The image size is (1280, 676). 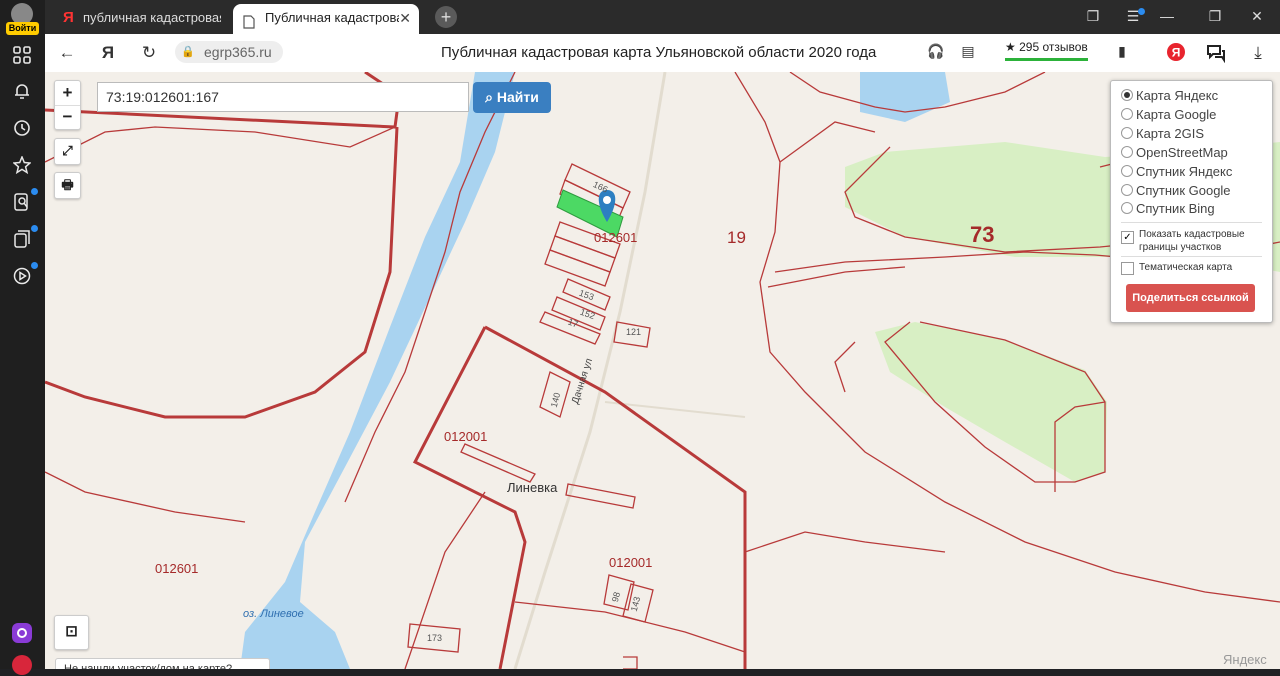 I want to click on chat-icon, so click(x=1216, y=55).